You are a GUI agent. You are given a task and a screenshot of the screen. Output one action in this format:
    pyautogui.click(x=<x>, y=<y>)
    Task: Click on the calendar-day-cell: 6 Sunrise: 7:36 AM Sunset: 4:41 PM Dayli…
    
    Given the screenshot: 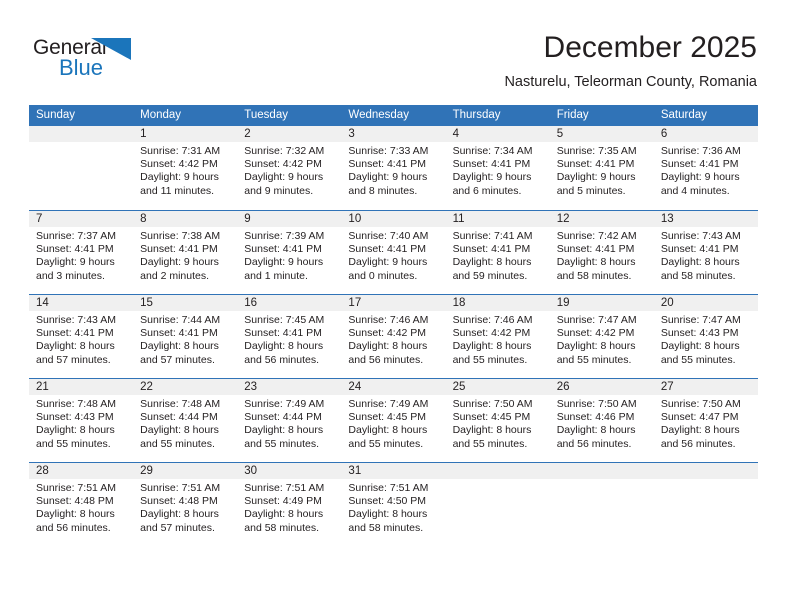 What is the action you would take?
    pyautogui.click(x=705, y=168)
    